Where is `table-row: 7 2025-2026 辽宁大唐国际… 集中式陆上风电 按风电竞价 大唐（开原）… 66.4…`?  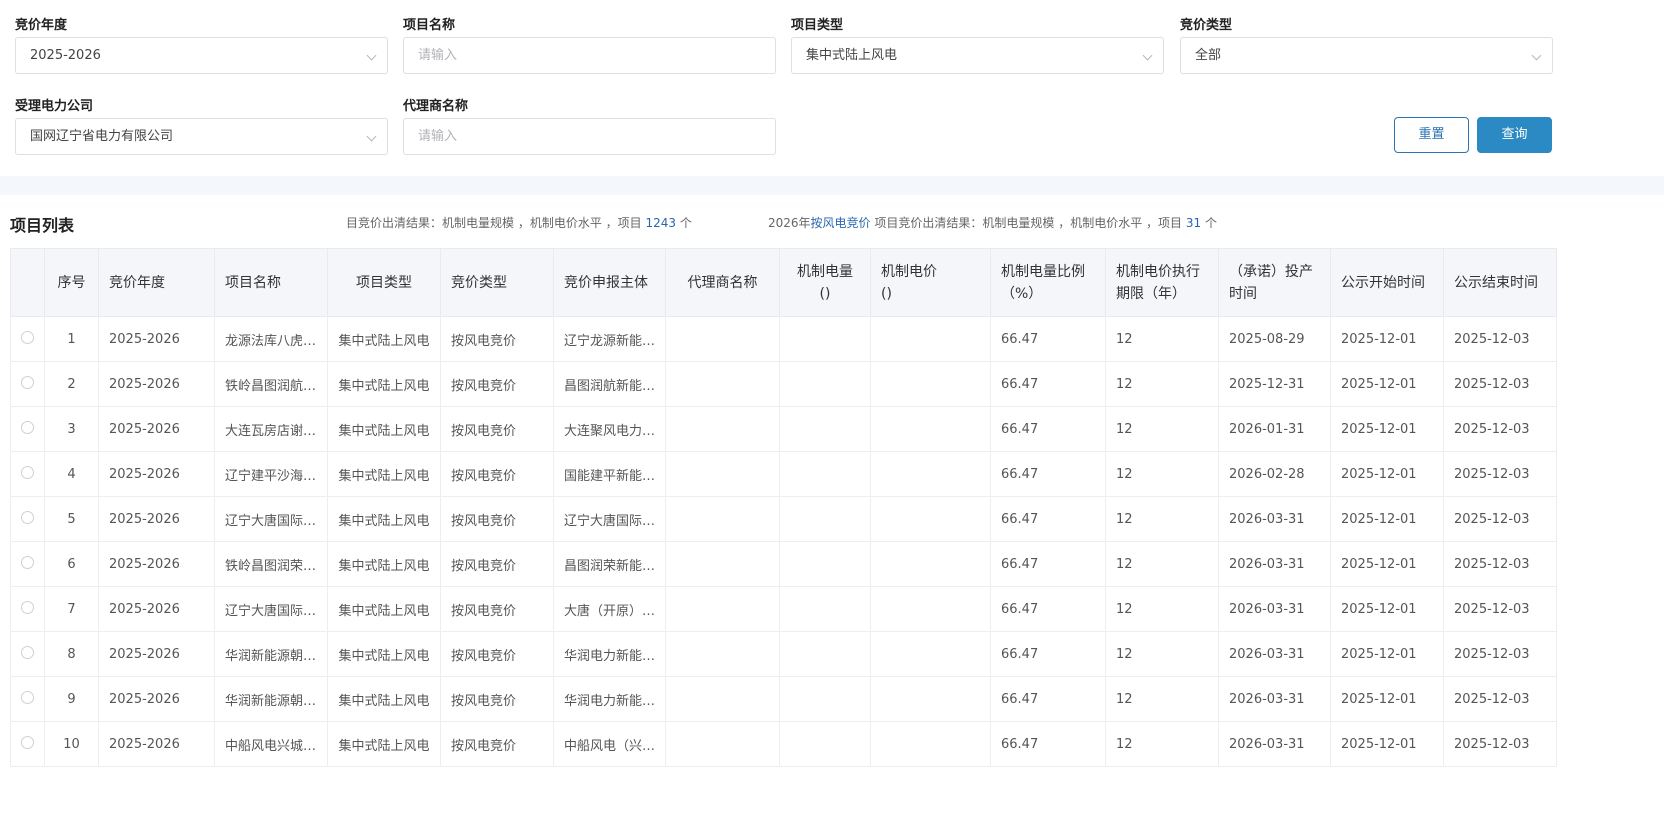
table-row: 7 2025-2026 辽宁大唐国际… 集中式陆上风电 按风电竞价 大唐（开原）… 66.4… is located at coordinates (783, 609).